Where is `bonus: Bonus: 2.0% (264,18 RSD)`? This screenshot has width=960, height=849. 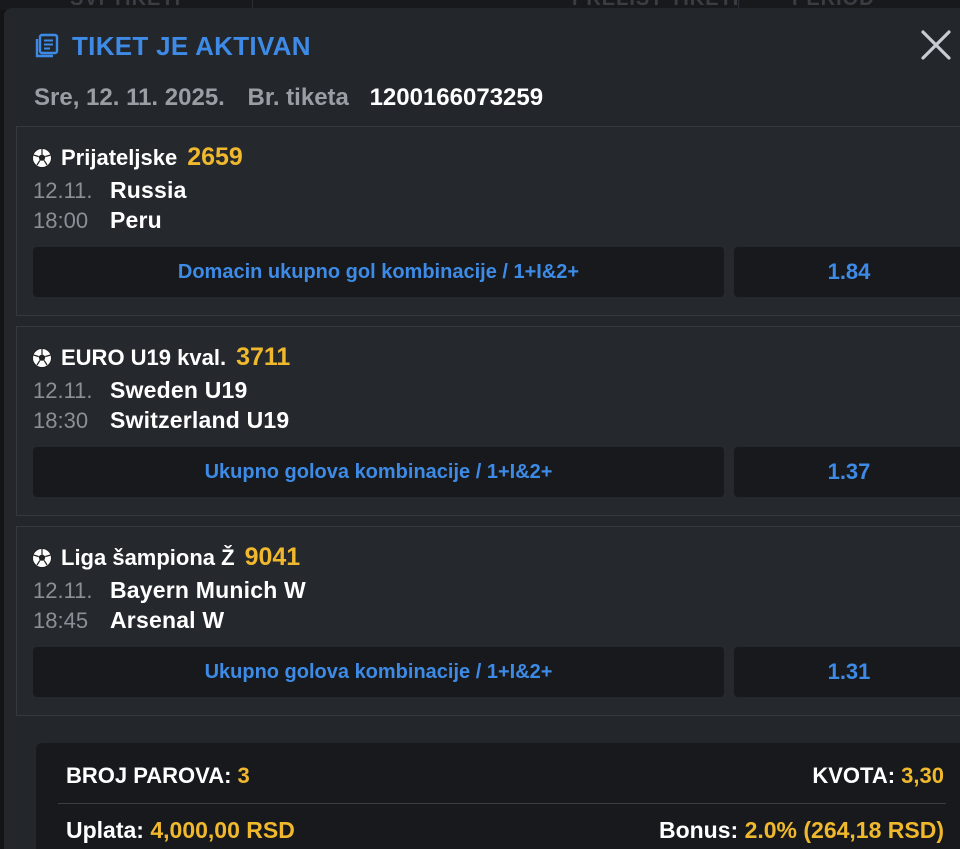
bonus: Bonus: 2.0% (264,18 RSD) is located at coordinates (801, 830).